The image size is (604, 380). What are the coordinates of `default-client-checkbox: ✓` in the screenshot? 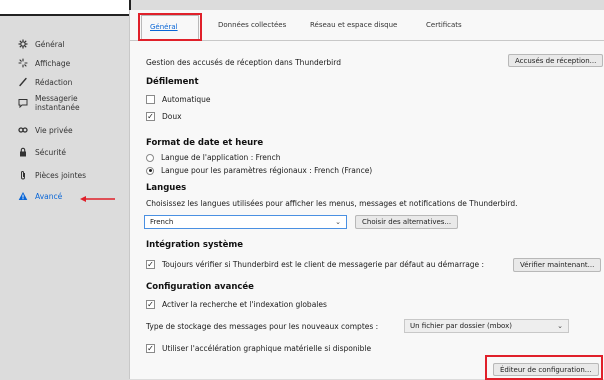 It's located at (150, 264).